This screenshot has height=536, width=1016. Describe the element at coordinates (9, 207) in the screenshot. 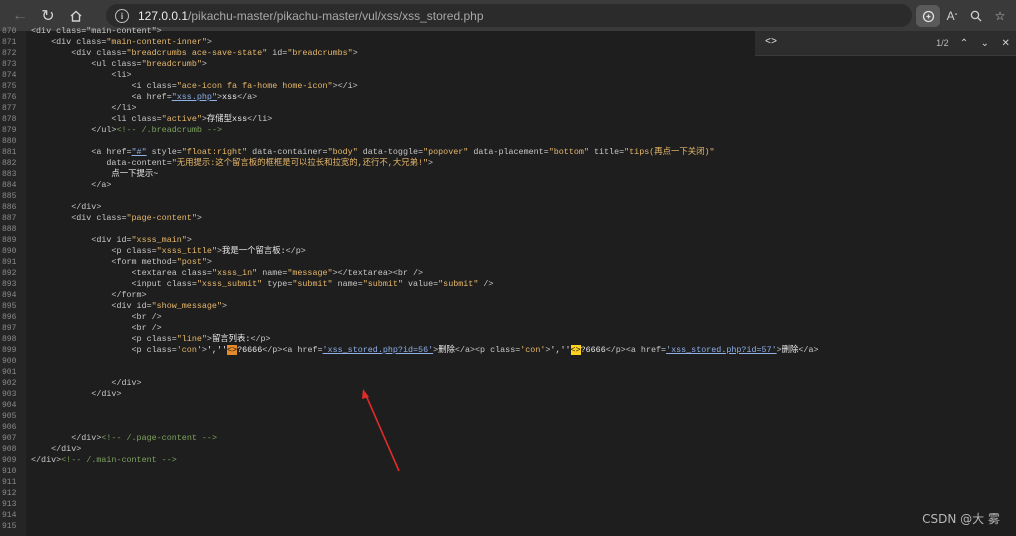

I see `line-number: 886` at that location.